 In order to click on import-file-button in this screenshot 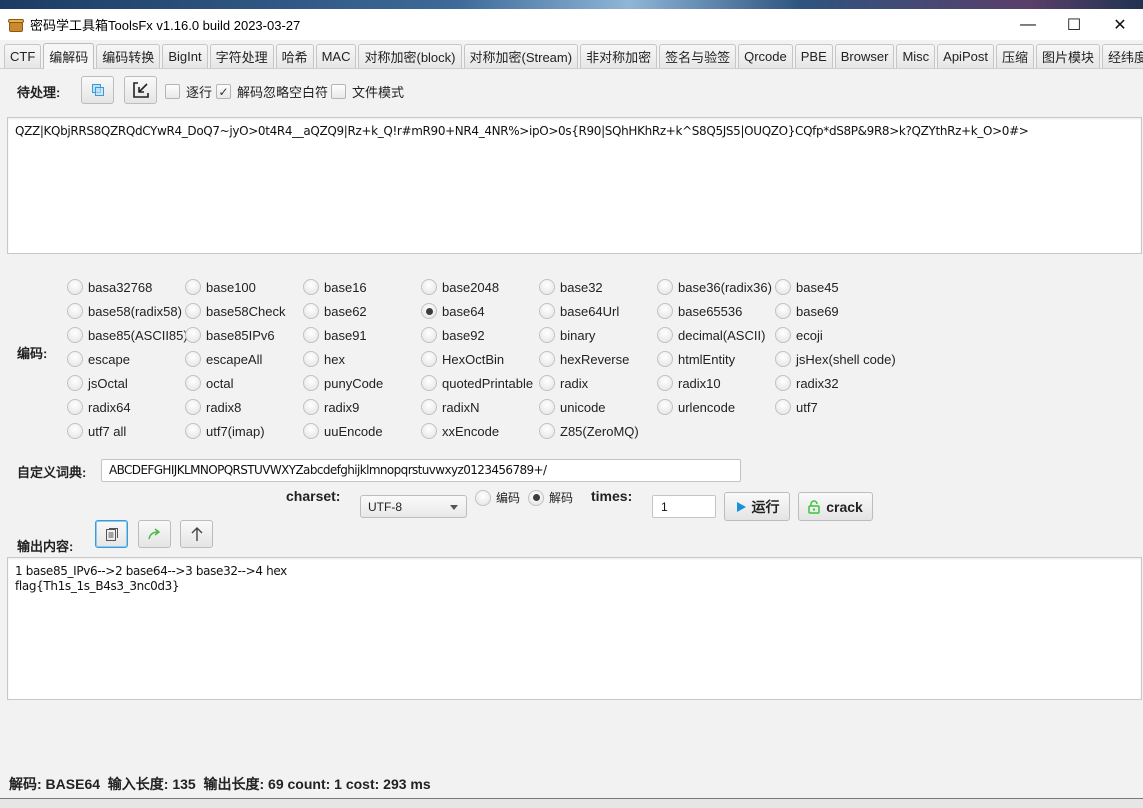, I will do `click(140, 90)`.